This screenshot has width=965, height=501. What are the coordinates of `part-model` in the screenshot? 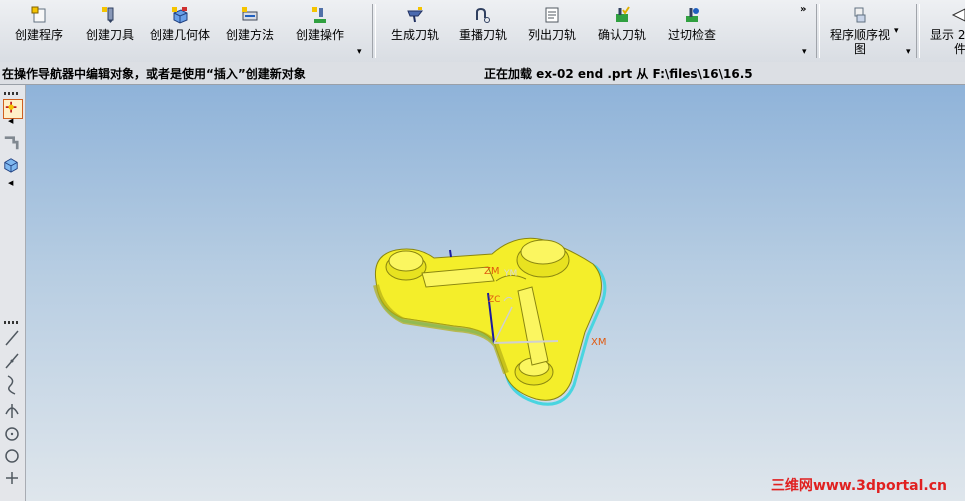 It's located at (490, 321).